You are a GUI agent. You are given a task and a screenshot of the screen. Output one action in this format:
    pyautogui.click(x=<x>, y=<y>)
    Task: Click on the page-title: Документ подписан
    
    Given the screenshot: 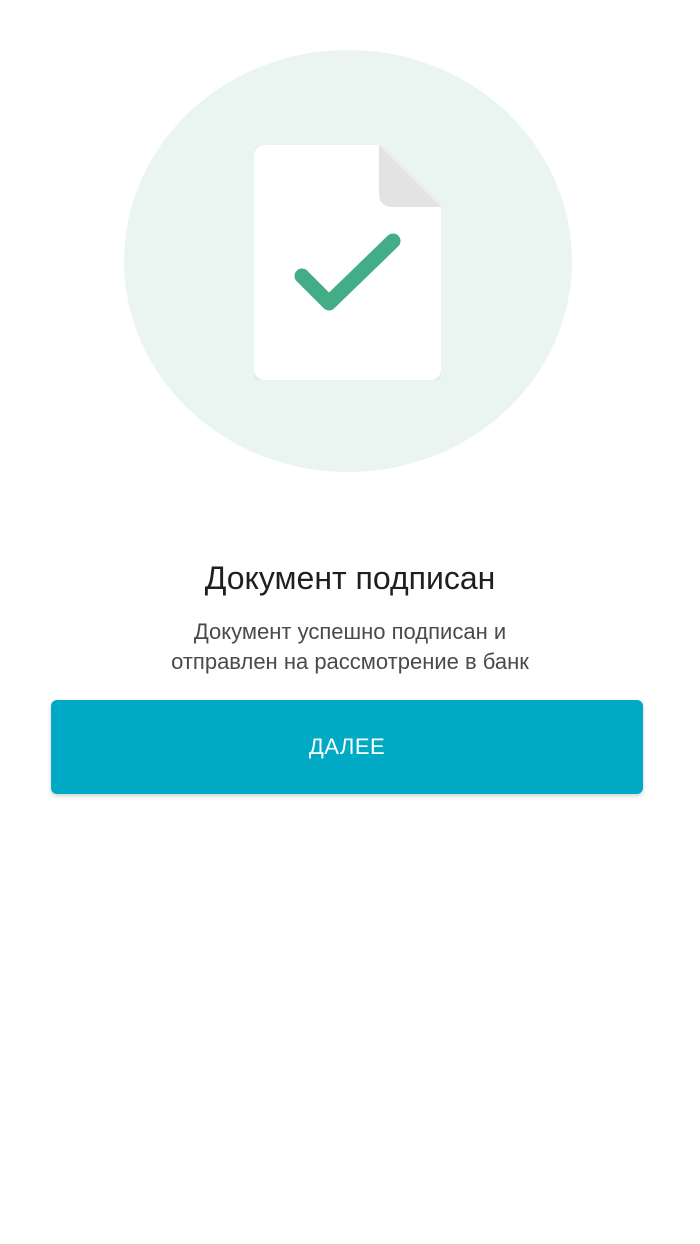 What is the action you would take?
    pyautogui.click(x=350, y=578)
    